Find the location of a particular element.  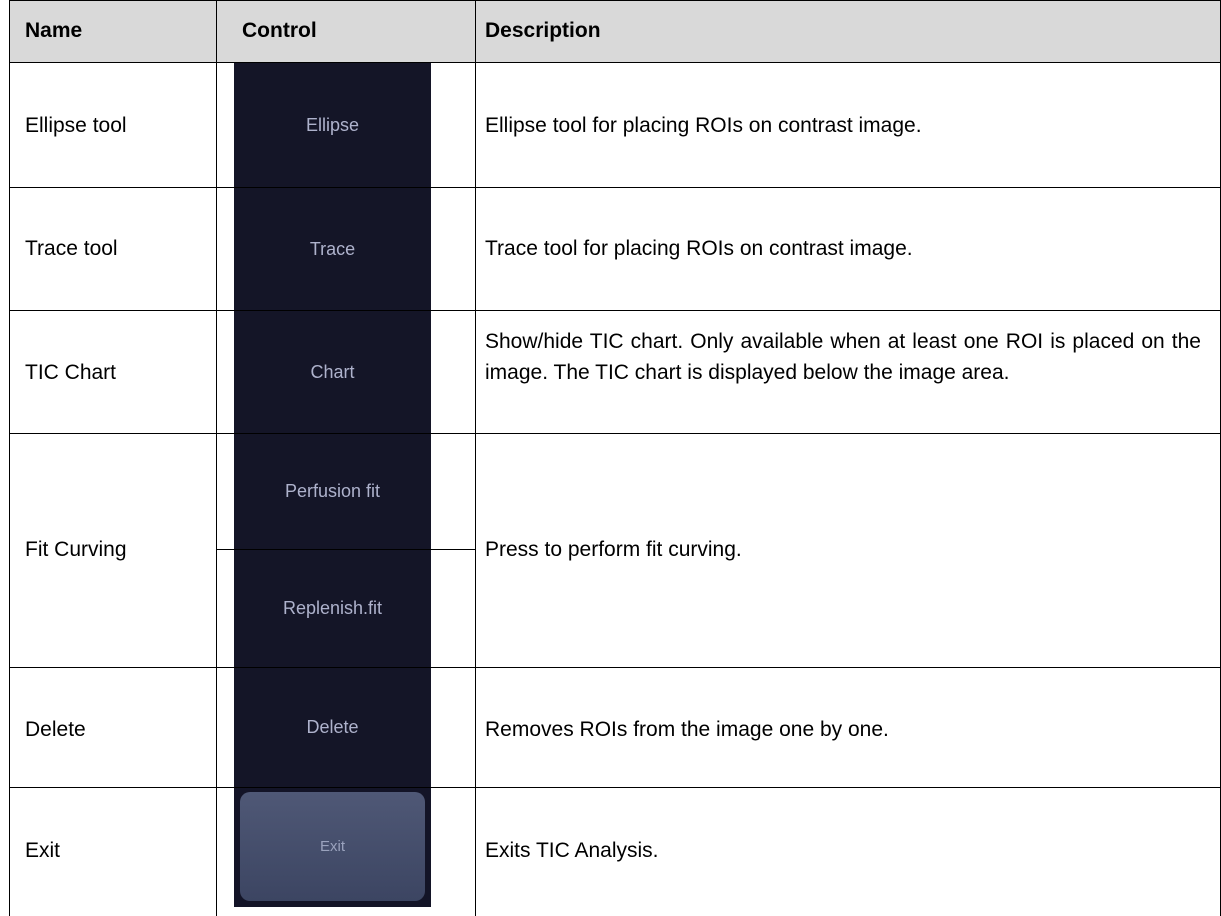

row-name-exit: Exit is located at coordinates (43, 850).